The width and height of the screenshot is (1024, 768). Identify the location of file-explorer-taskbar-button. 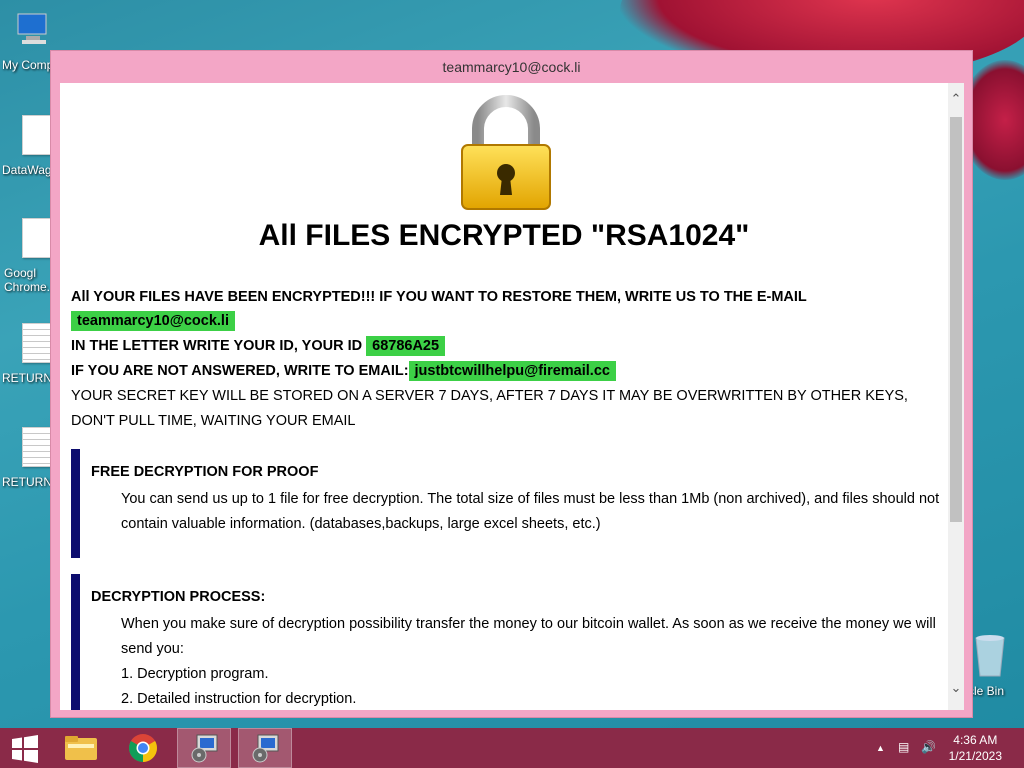
(81, 748).